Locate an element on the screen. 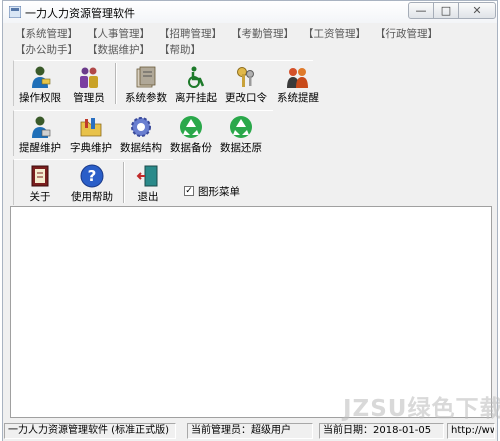 The height and width of the screenshot is (441, 500). data-restore-label: 数据还原 is located at coordinates (241, 148).